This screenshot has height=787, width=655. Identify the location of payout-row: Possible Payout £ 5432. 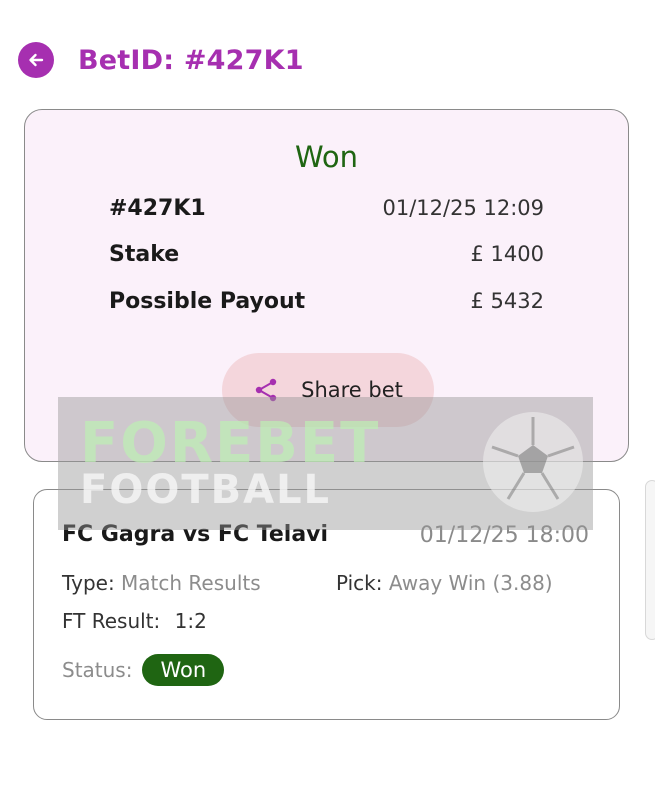
(326, 301).